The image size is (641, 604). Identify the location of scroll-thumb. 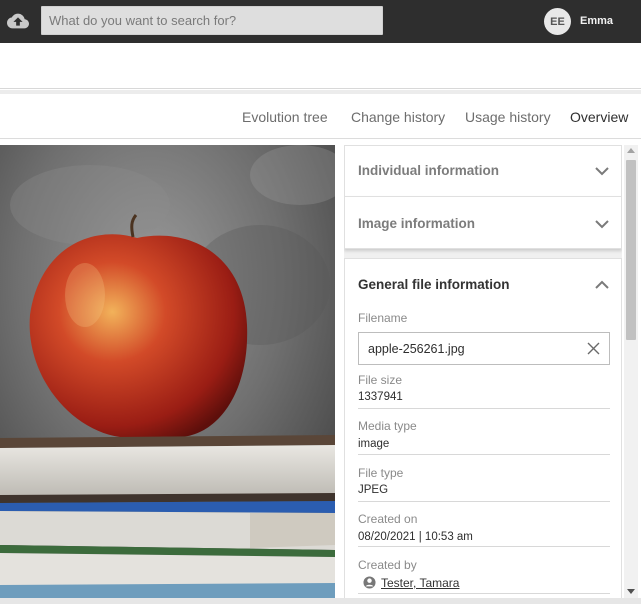
(631, 250).